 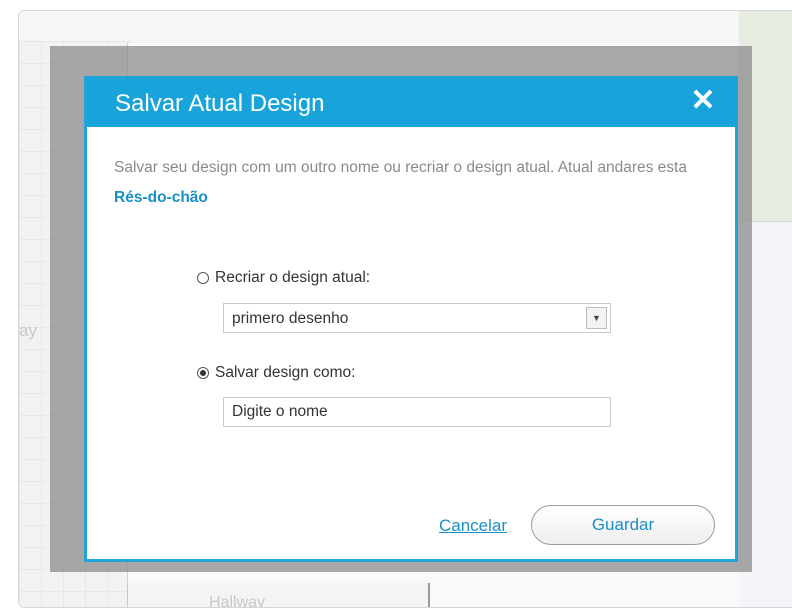 I want to click on close-icon: ✕, so click(x=703, y=101).